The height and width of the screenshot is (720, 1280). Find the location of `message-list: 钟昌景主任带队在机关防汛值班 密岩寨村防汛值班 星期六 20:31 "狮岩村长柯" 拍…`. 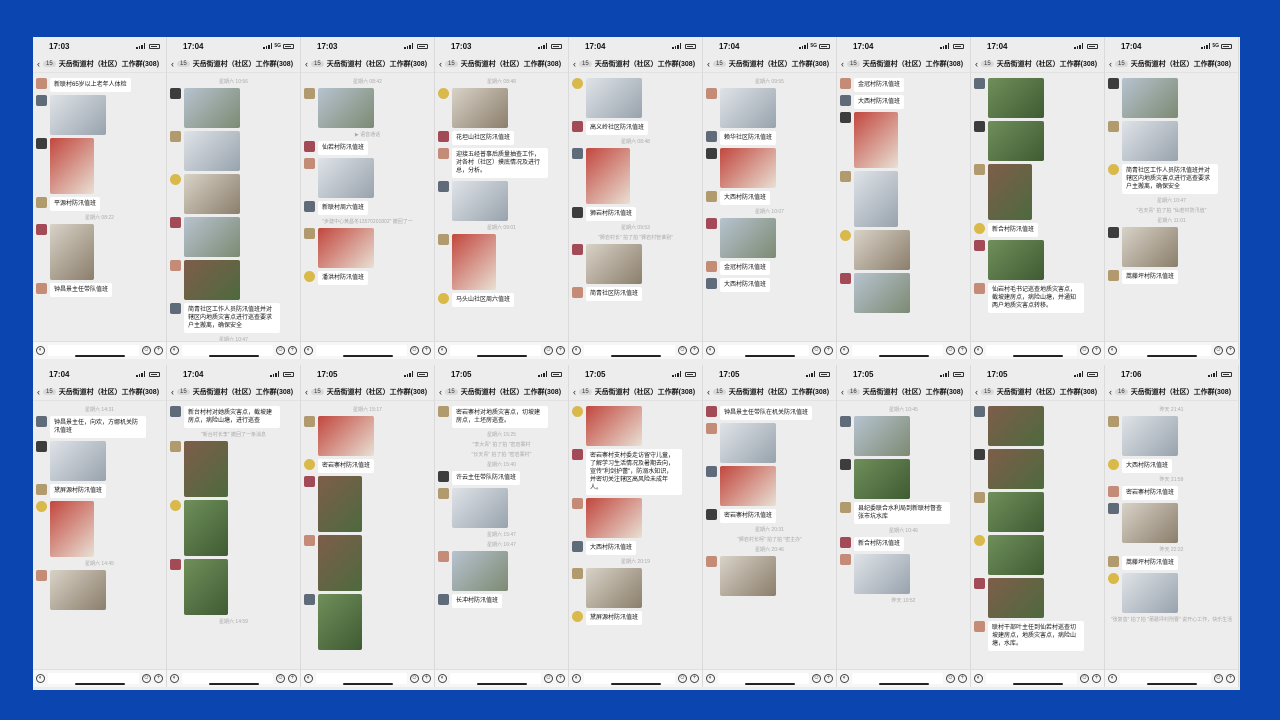

message-list: 钟昌景主任带队在机关防汛值班 密岩寨村防汛值班 星期六 20:31 "狮岩村长柯" 拍… is located at coordinates (769, 535).